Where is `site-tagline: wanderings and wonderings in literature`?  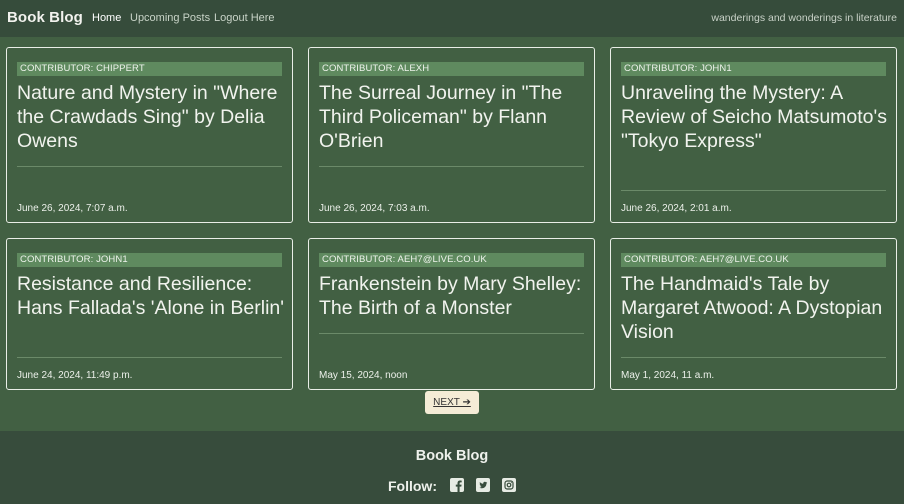
site-tagline: wanderings and wonderings in literature is located at coordinates (804, 18).